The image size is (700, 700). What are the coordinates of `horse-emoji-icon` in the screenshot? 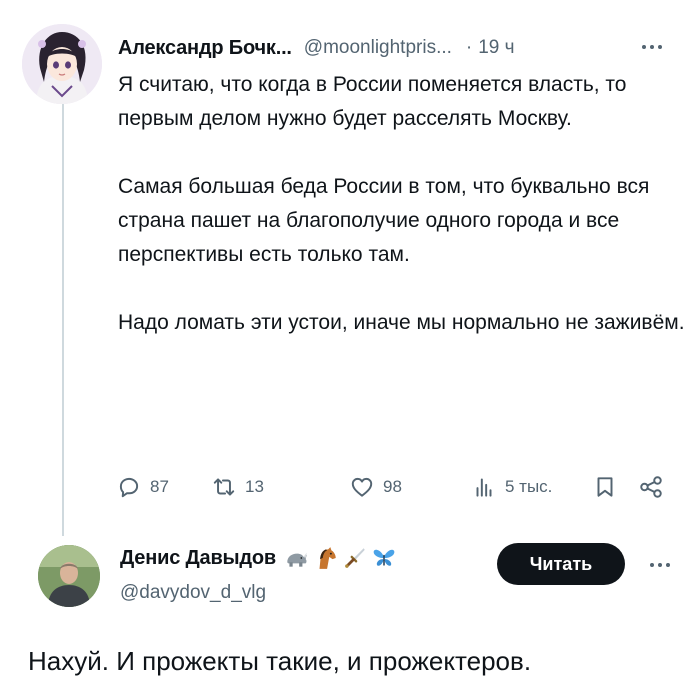 It's located at (327, 558).